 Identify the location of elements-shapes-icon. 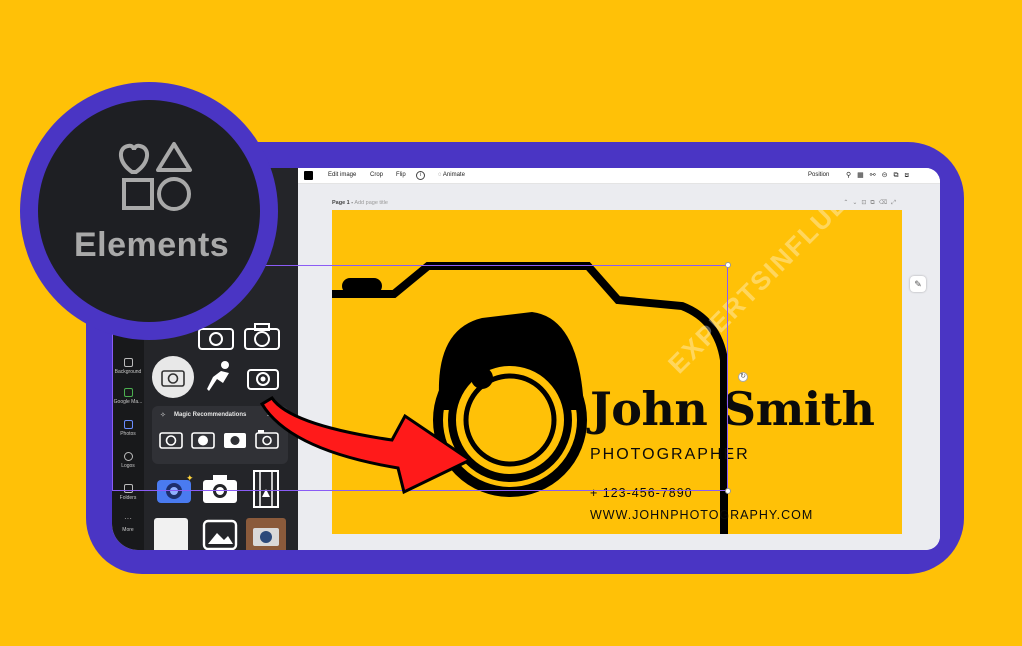
(155, 176).